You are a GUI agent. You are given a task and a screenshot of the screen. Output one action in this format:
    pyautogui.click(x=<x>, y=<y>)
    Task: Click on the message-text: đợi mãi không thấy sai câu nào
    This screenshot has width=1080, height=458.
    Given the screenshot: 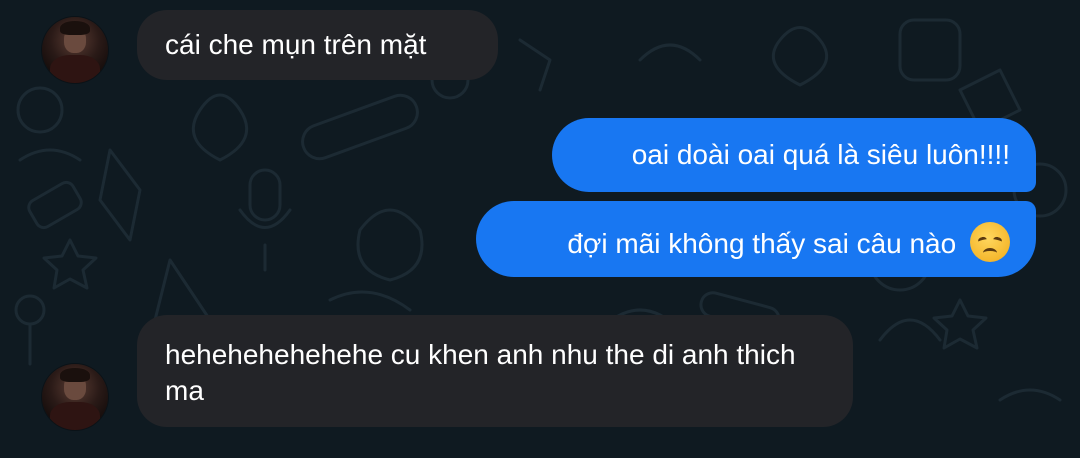 What is the action you would take?
    pyautogui.click(x=762, y=243)
    